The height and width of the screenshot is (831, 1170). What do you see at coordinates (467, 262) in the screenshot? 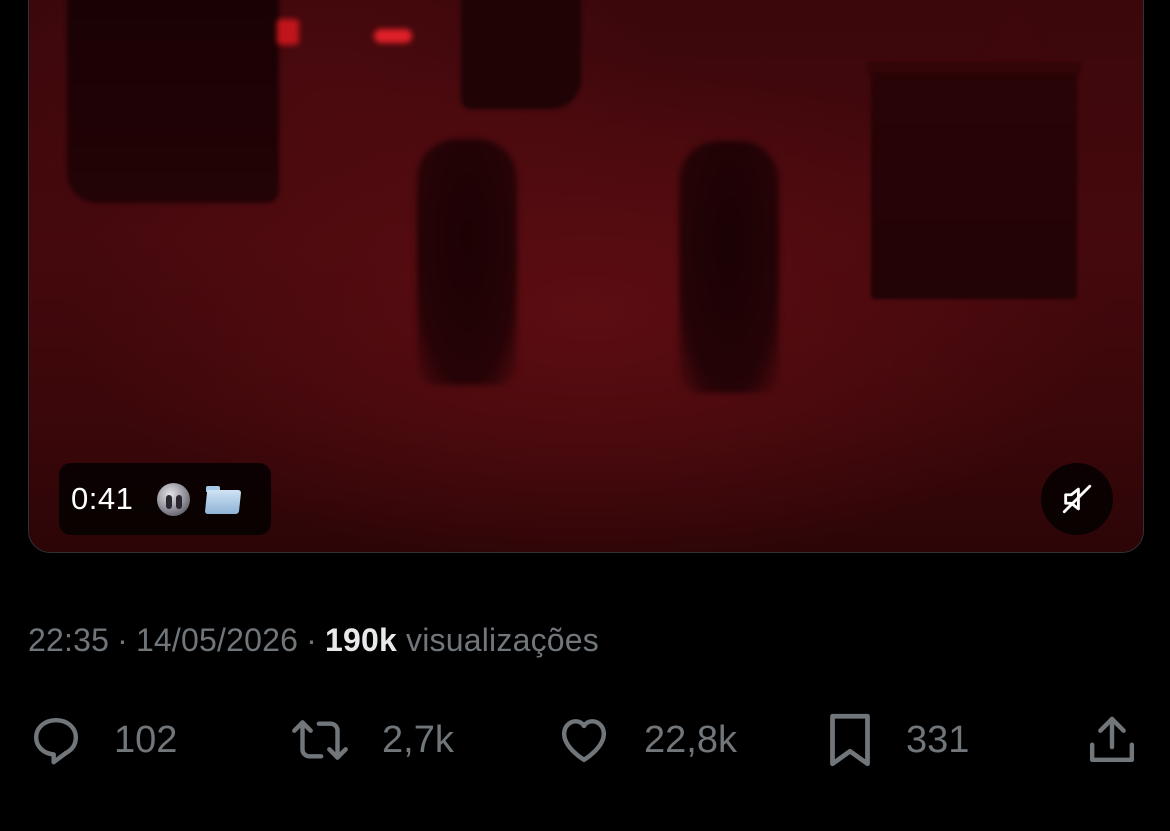
I see `scene-figure-left` at bounding box center [467, 262].